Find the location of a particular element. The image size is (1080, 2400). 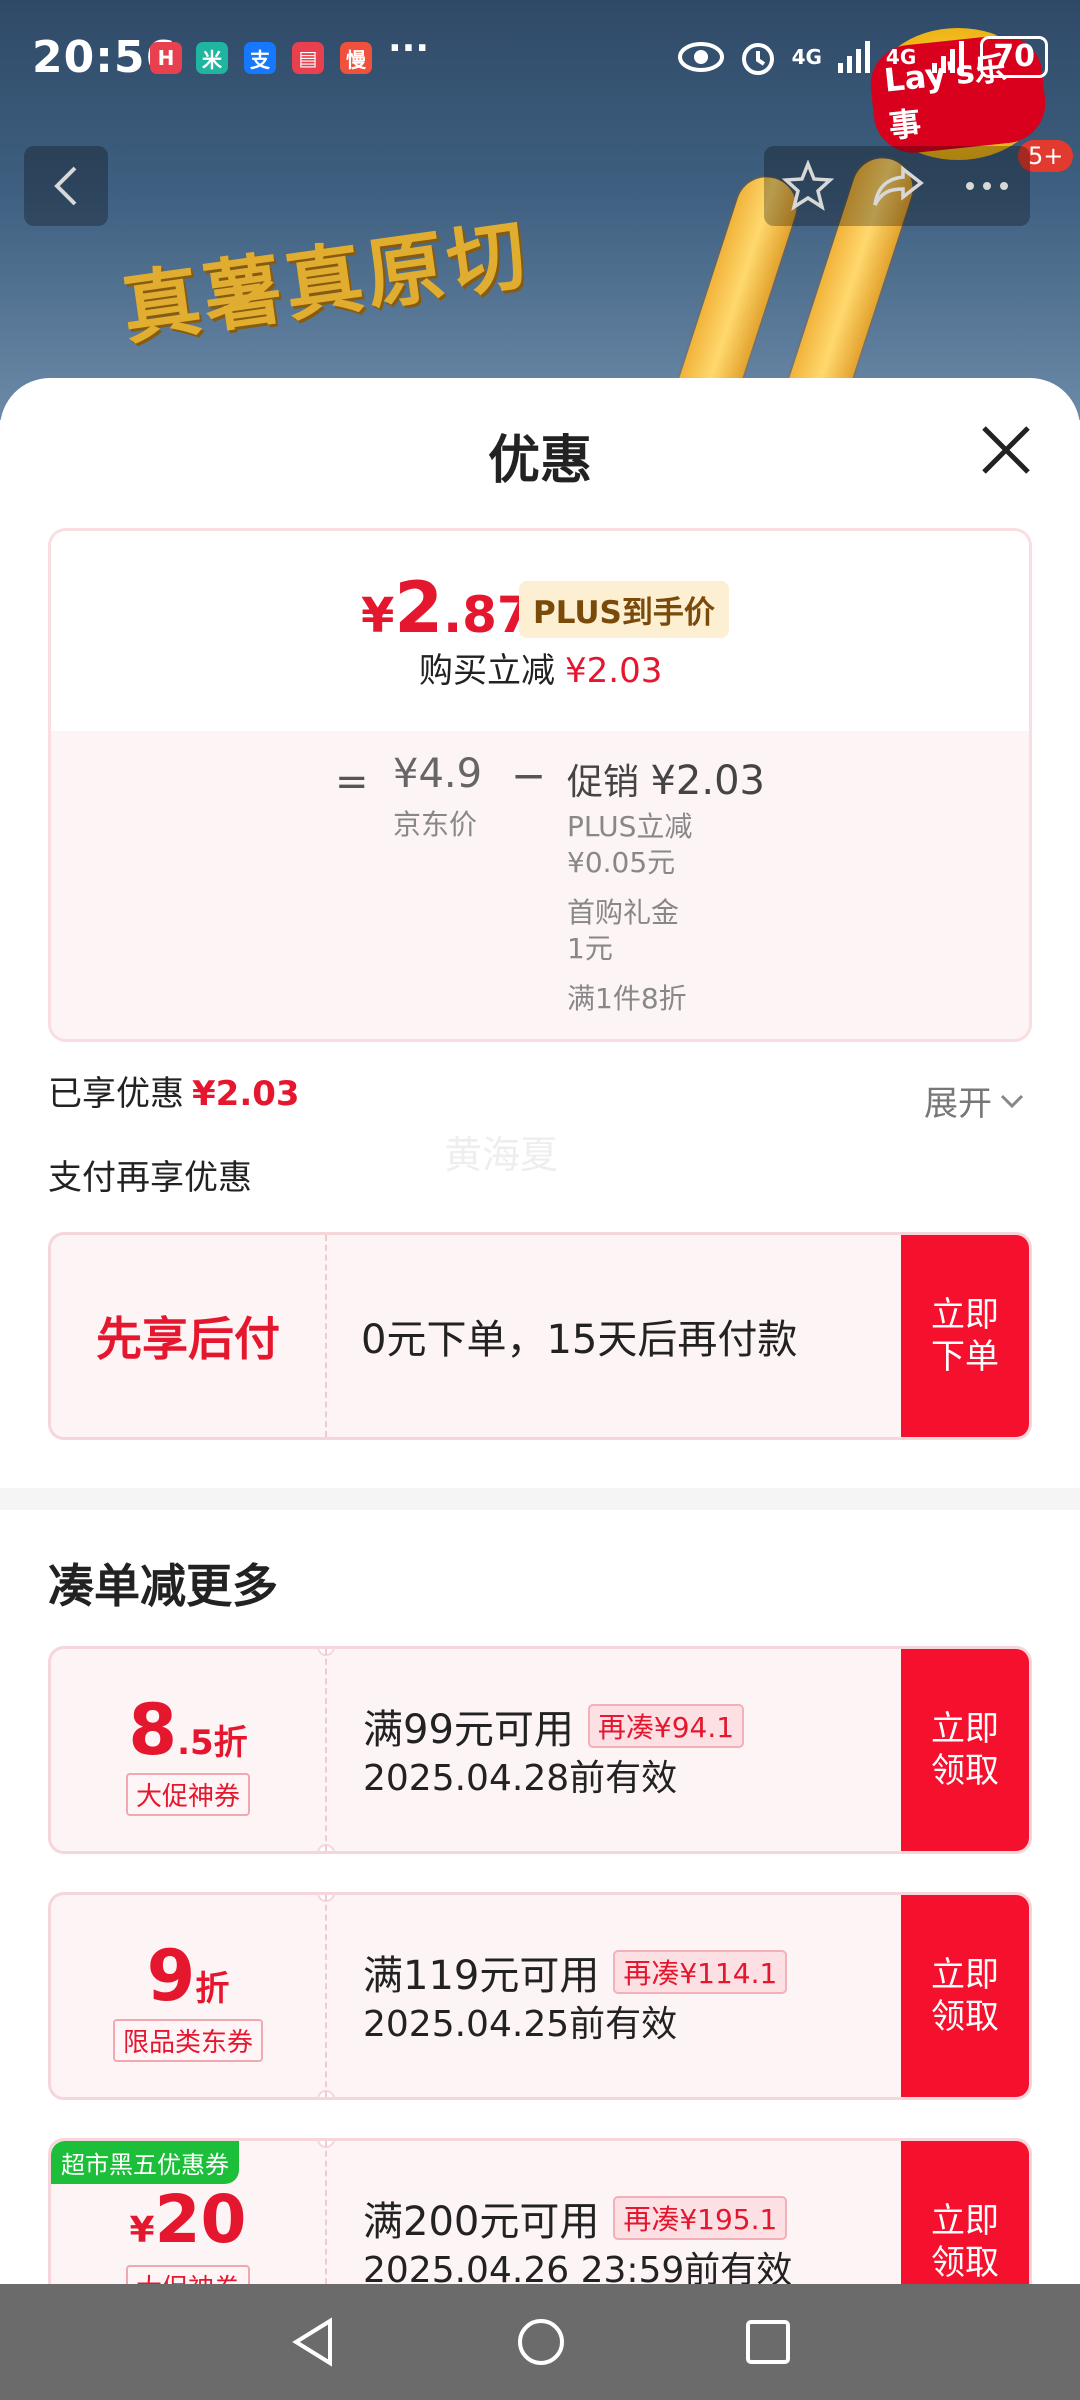

share-icon is located at coordinates (898, 186).